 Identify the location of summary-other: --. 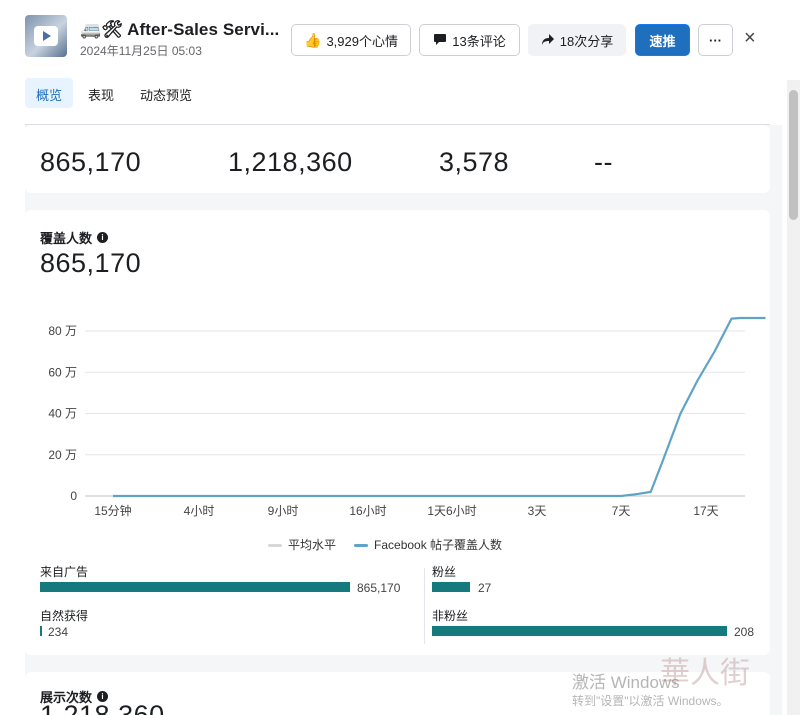
(603, 162).